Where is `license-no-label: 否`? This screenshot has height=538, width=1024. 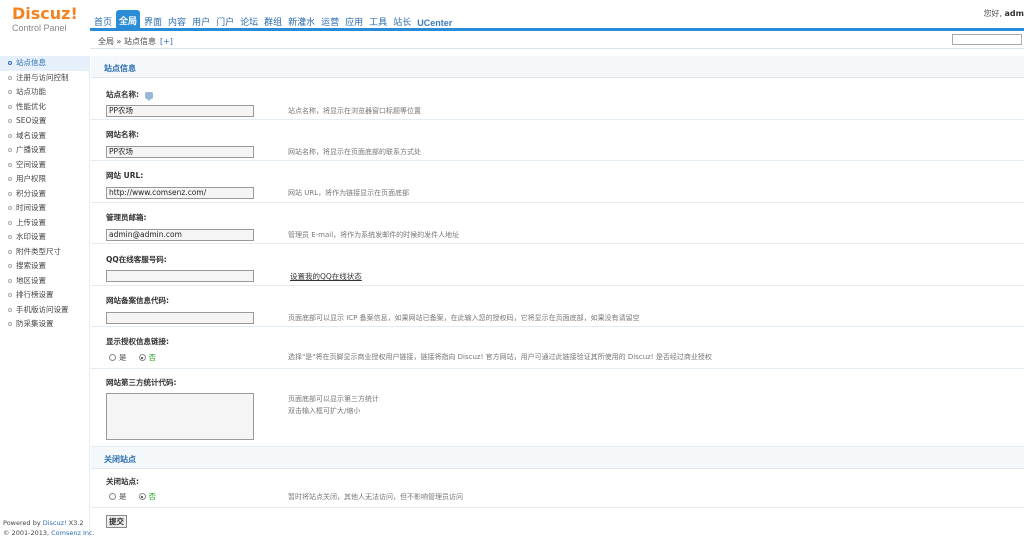
license-no-label: 否 is located at coordinates (152, 357).